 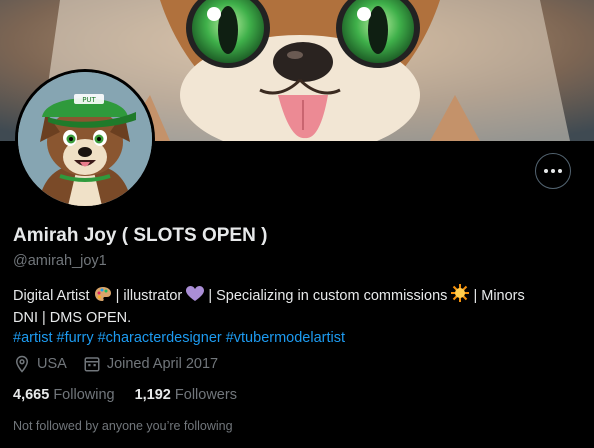 I want to click on followers-link: 1,192 Followers, so click(x=186, y=395).